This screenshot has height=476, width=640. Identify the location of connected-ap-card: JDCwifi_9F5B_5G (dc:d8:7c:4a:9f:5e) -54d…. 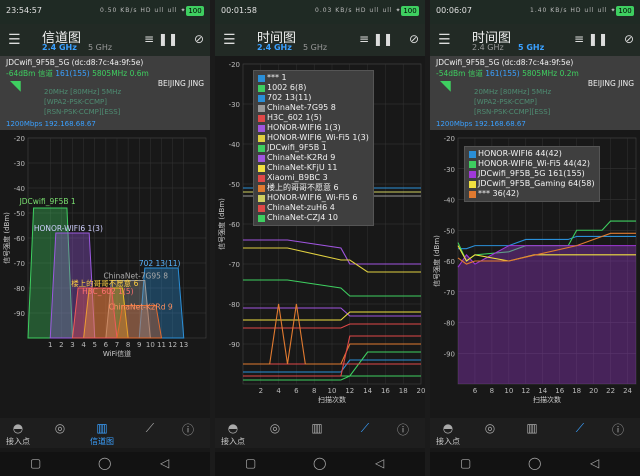
(535, 93).